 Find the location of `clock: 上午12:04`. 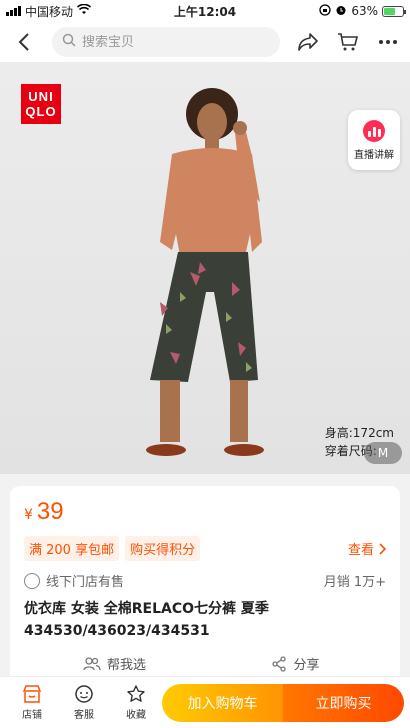

clock: 上午12:04 is located at coordinates (205, 11).